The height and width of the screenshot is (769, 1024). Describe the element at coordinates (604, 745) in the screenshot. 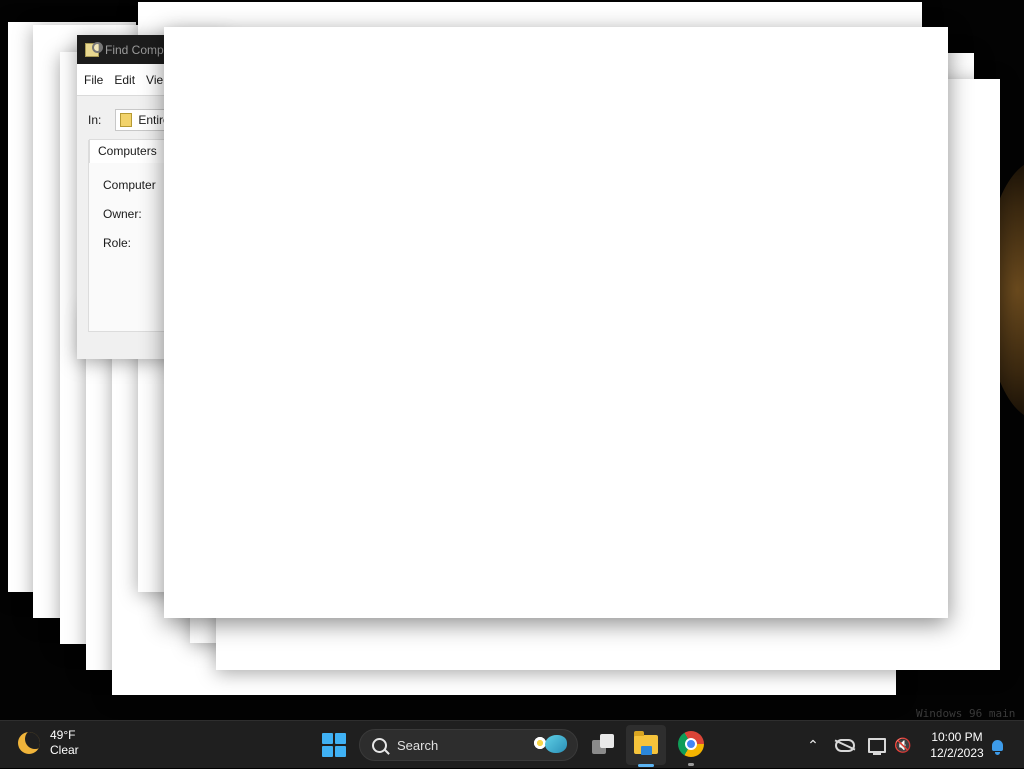

I see `task-view-icon` at that location.